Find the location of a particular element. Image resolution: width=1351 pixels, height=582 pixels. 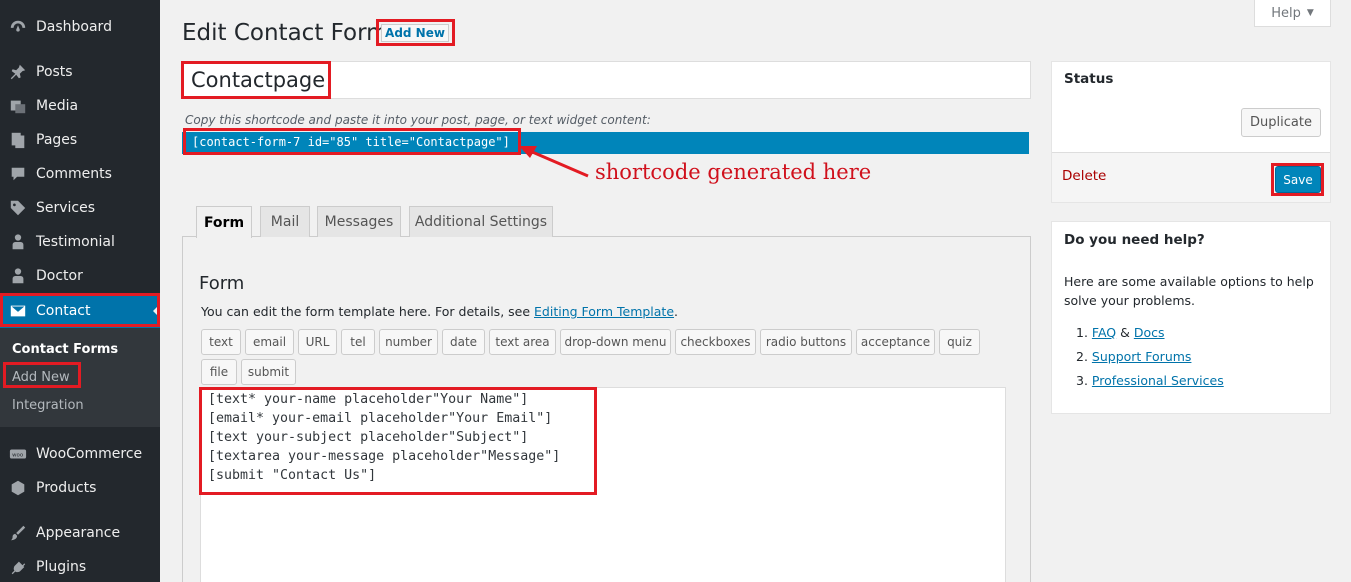

sidebar-item-dashboard: Dashboard is located at coordinates (80, 27).